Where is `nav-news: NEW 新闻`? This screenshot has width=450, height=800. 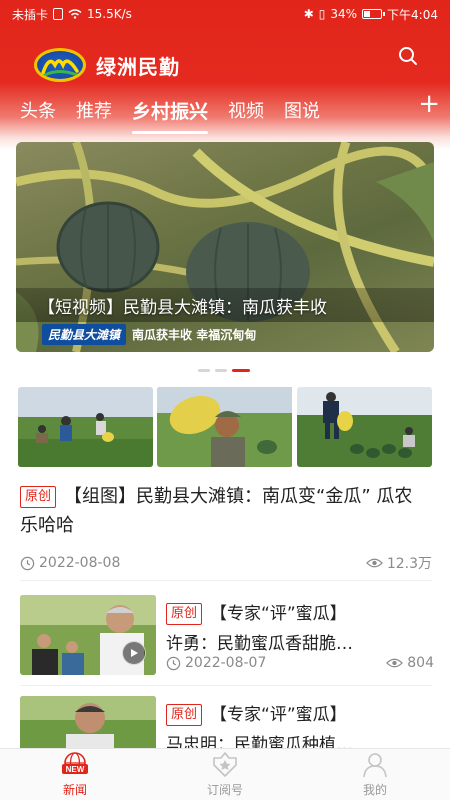 nav-news: NEW 新闻 is located at coordinates (75, 774).